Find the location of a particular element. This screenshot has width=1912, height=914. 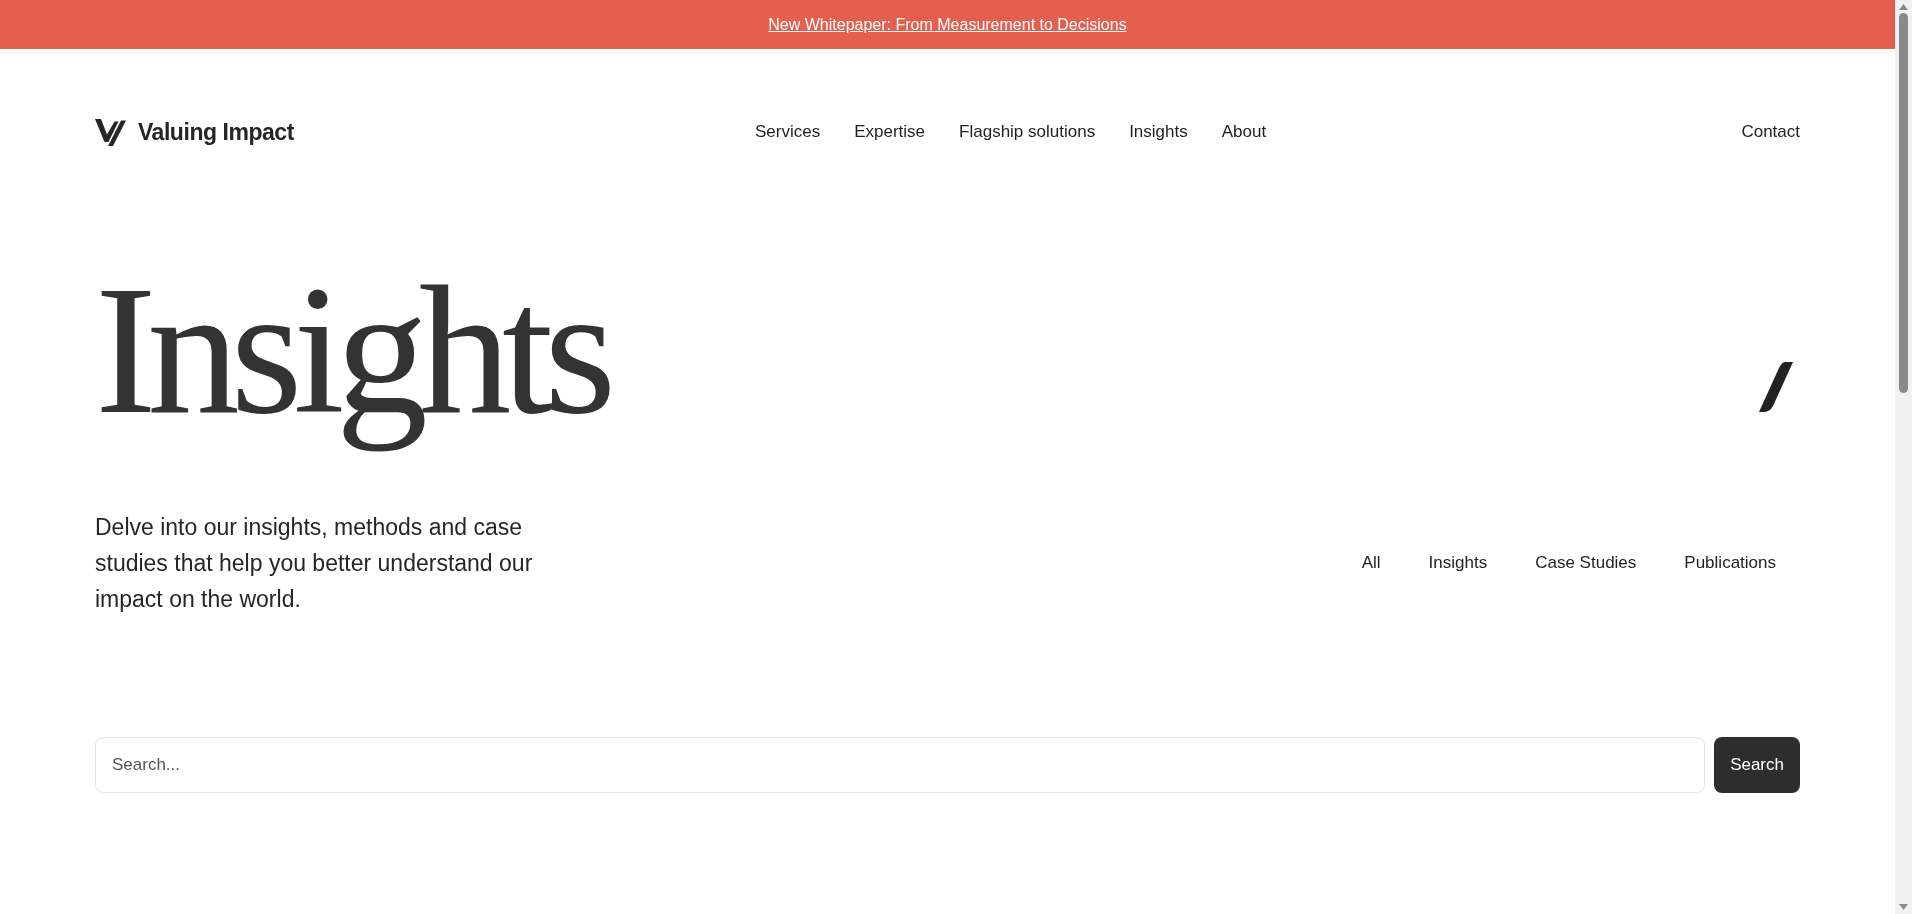

nav-link: About is located at coordinates (1244, 132).